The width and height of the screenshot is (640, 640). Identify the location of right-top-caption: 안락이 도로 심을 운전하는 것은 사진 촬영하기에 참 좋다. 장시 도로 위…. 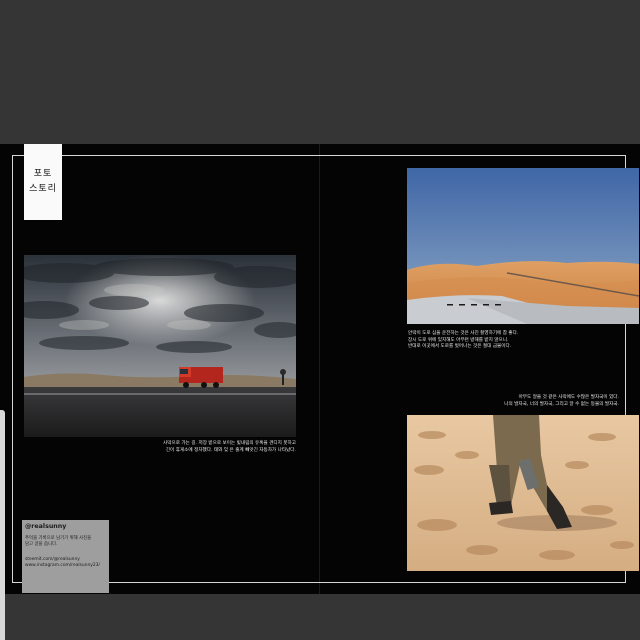
(463, 341).